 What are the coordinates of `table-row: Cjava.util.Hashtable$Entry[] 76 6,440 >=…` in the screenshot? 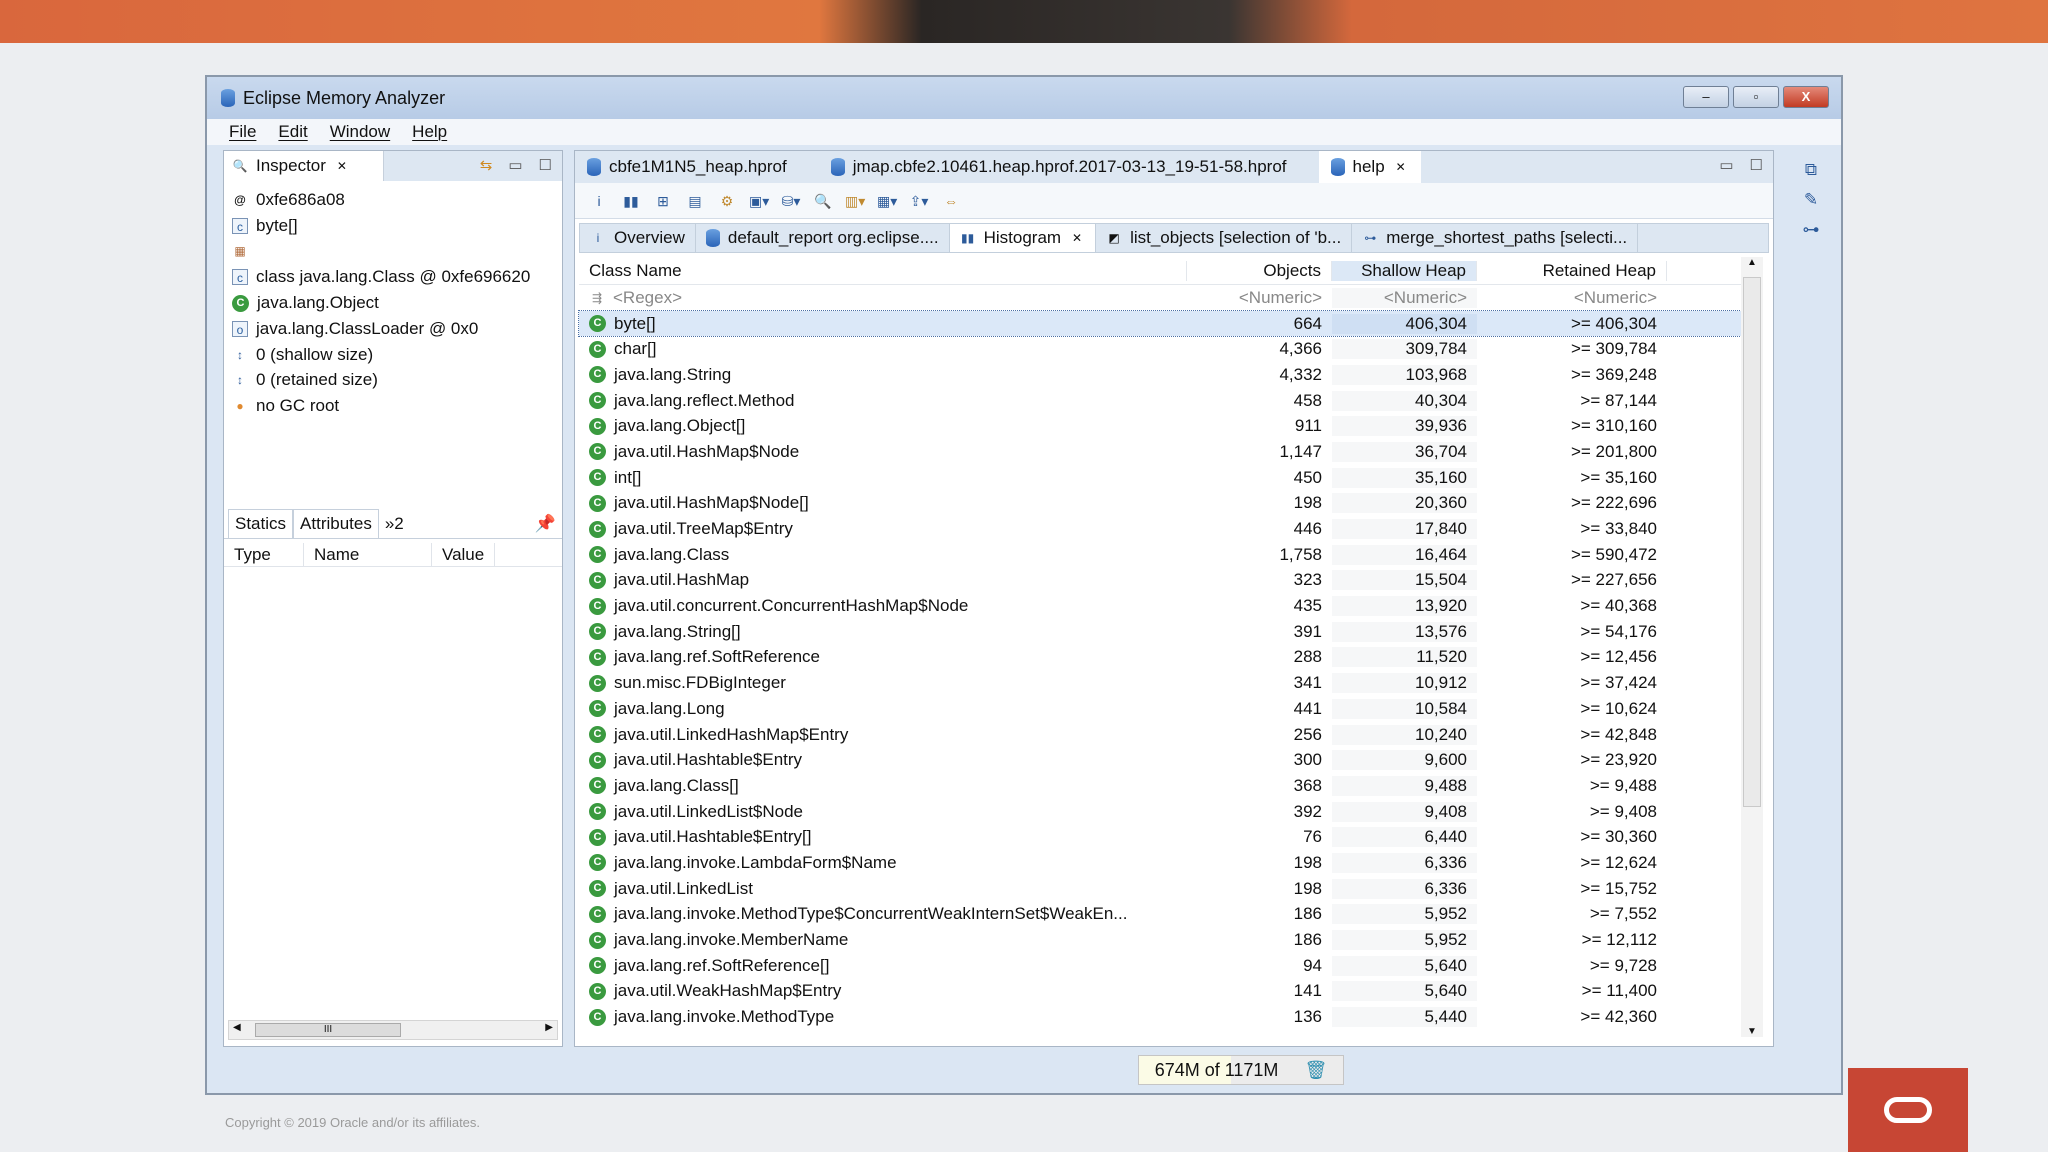 It's located at (1164, 837).